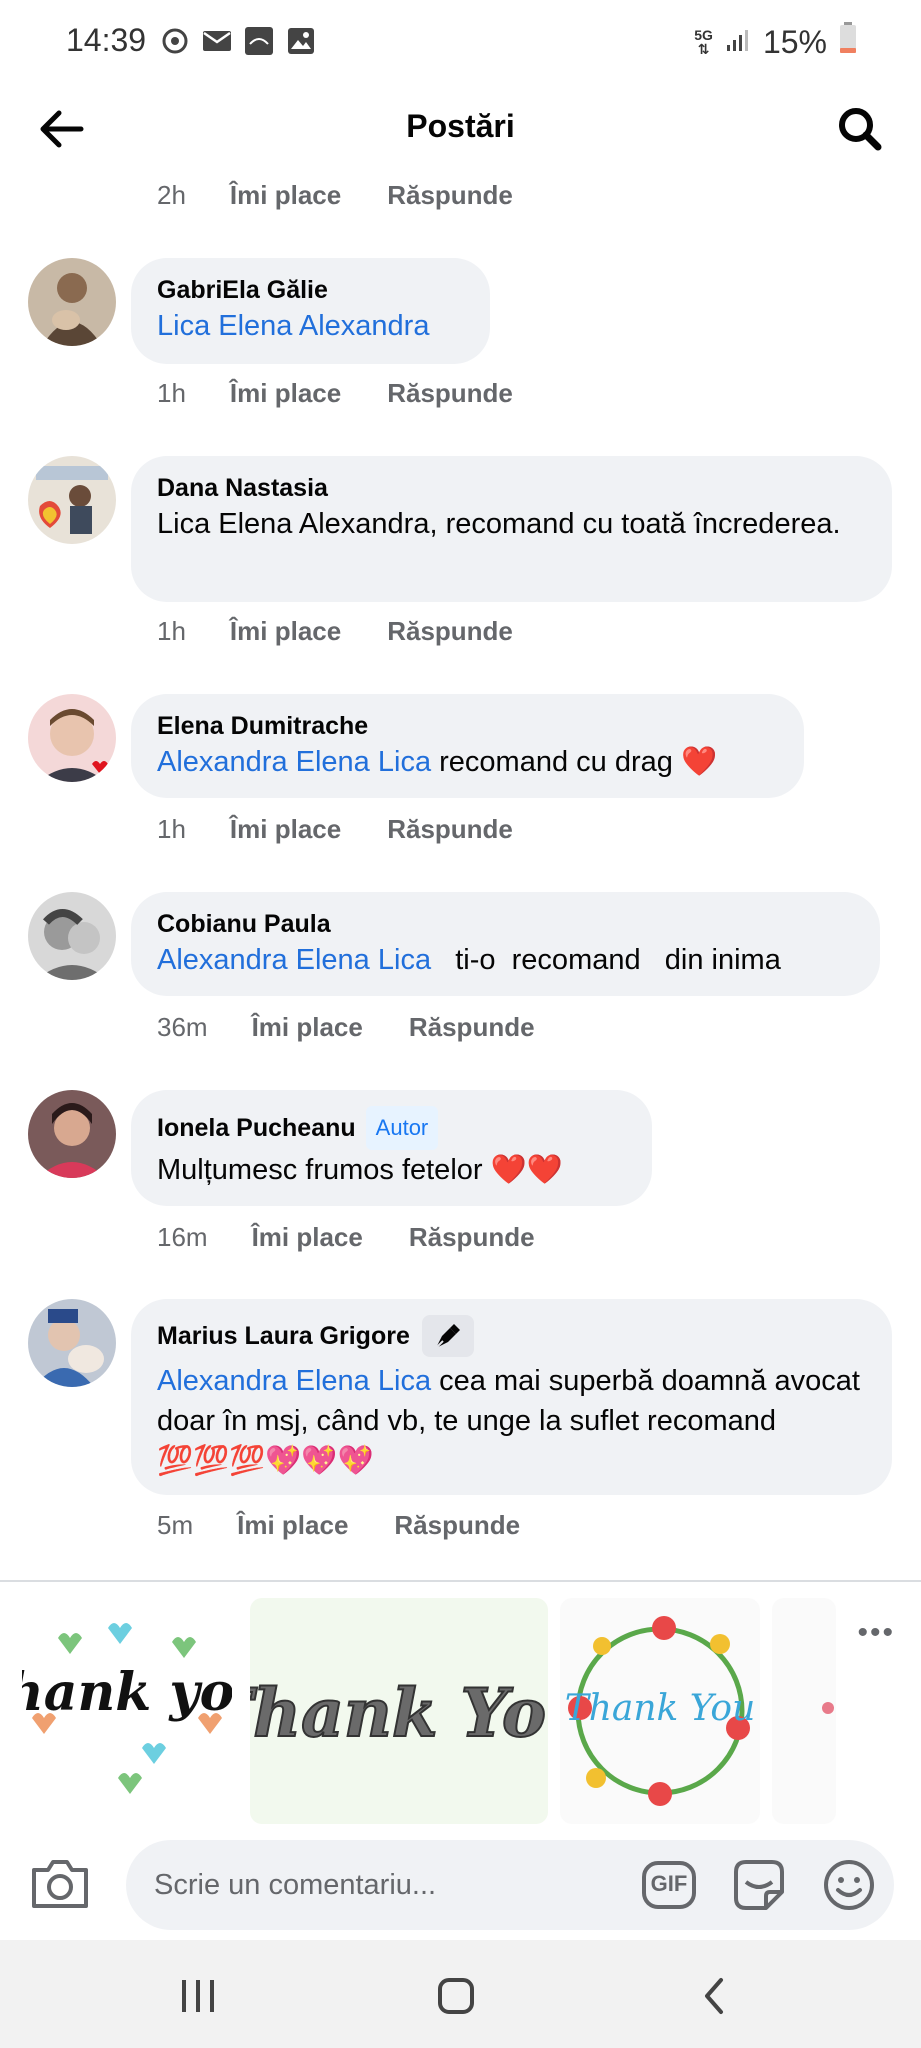 The width and height of the screenshot is (921, 2048). Describe the element at coordinates (738, 42) in the screenshot. I see `signal-icon` at that location.